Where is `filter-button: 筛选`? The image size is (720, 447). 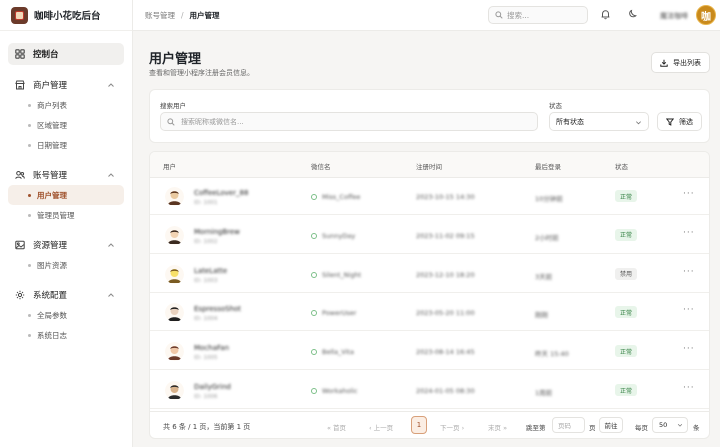 filter-button: 筛选 is located at coordinates (679, 121).